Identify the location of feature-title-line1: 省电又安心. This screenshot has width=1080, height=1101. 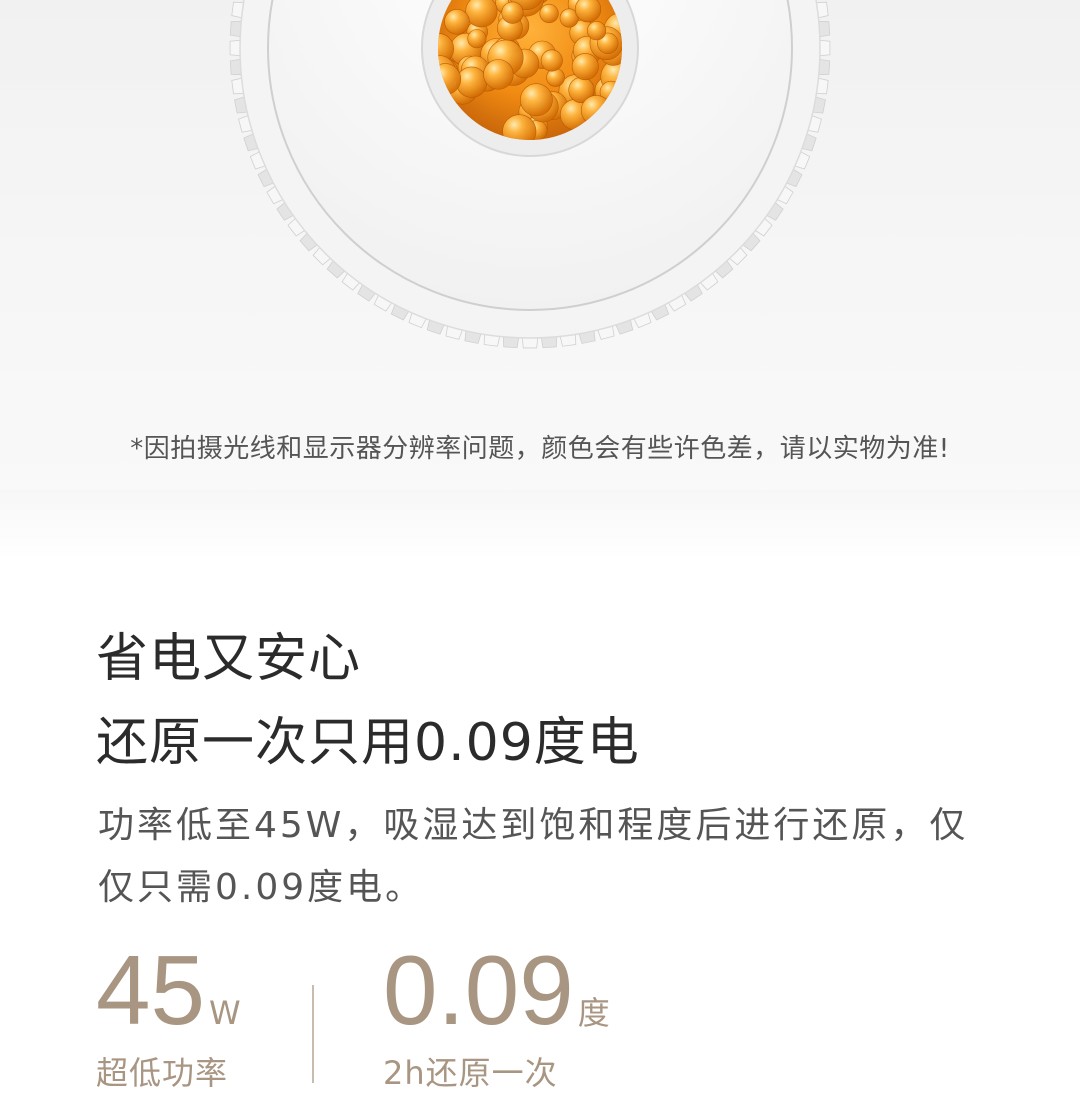
(229, 659).